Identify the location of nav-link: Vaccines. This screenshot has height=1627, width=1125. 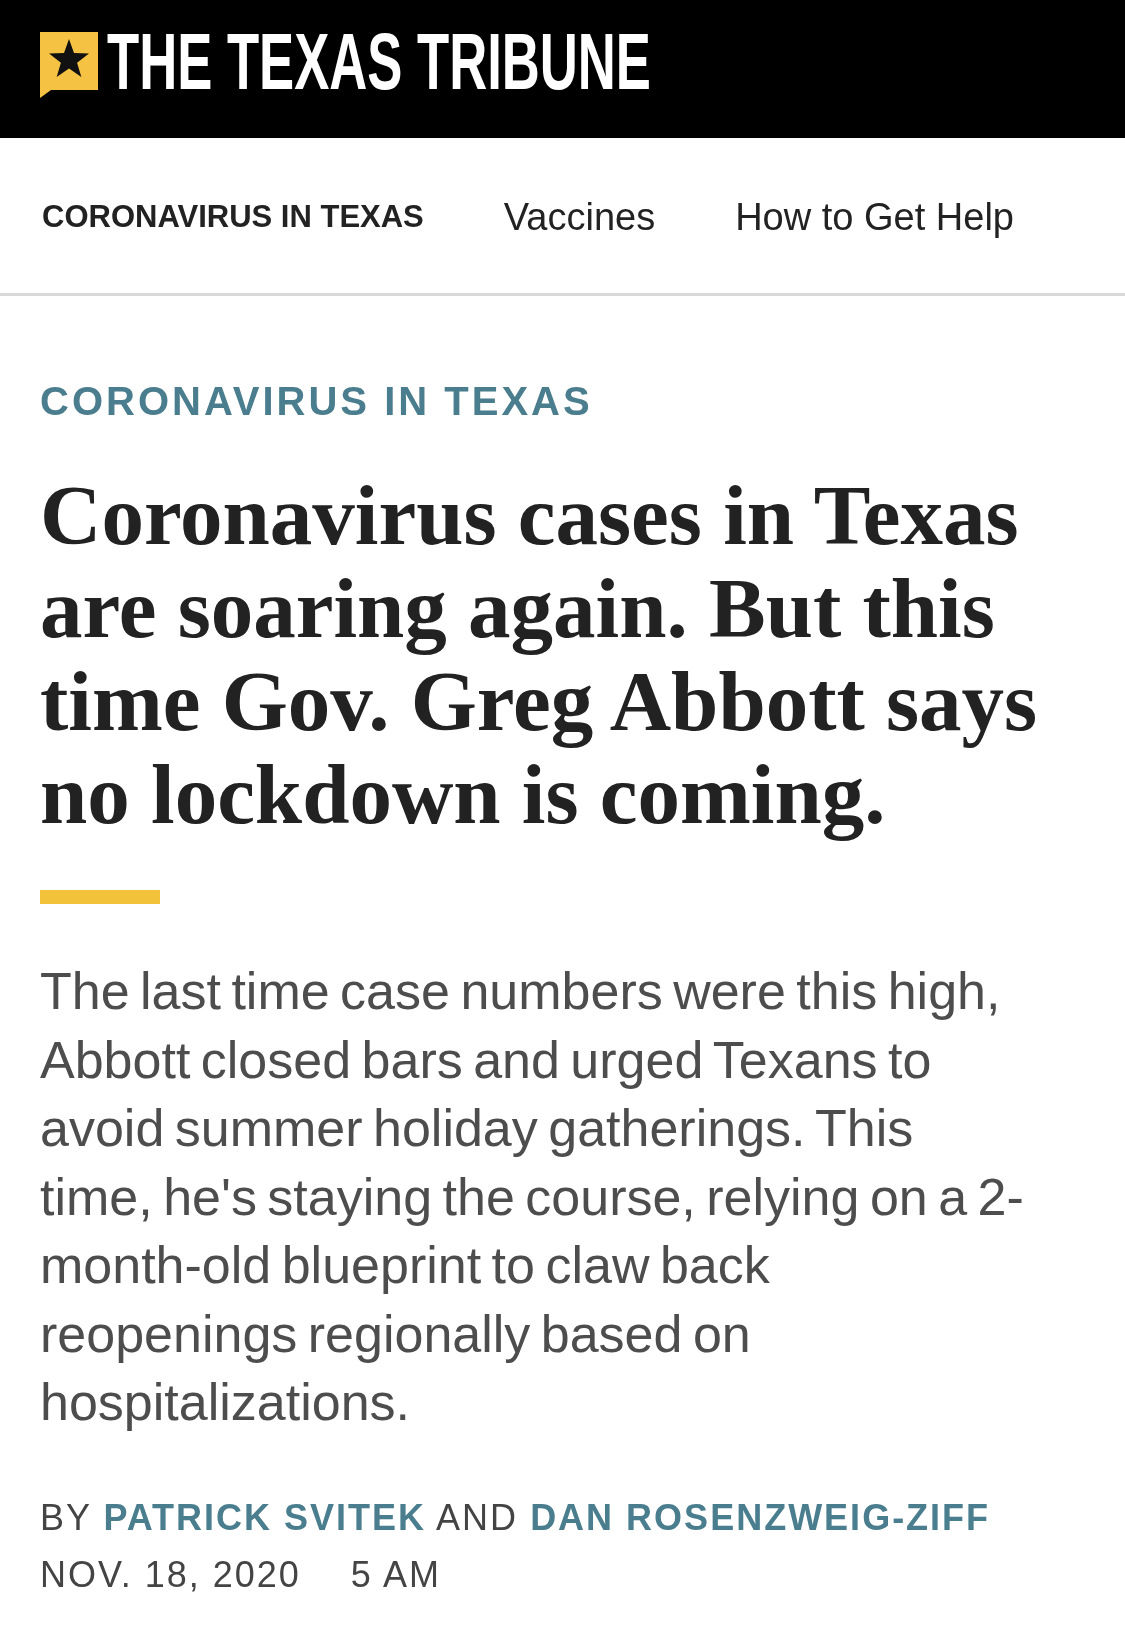
(579, 216).